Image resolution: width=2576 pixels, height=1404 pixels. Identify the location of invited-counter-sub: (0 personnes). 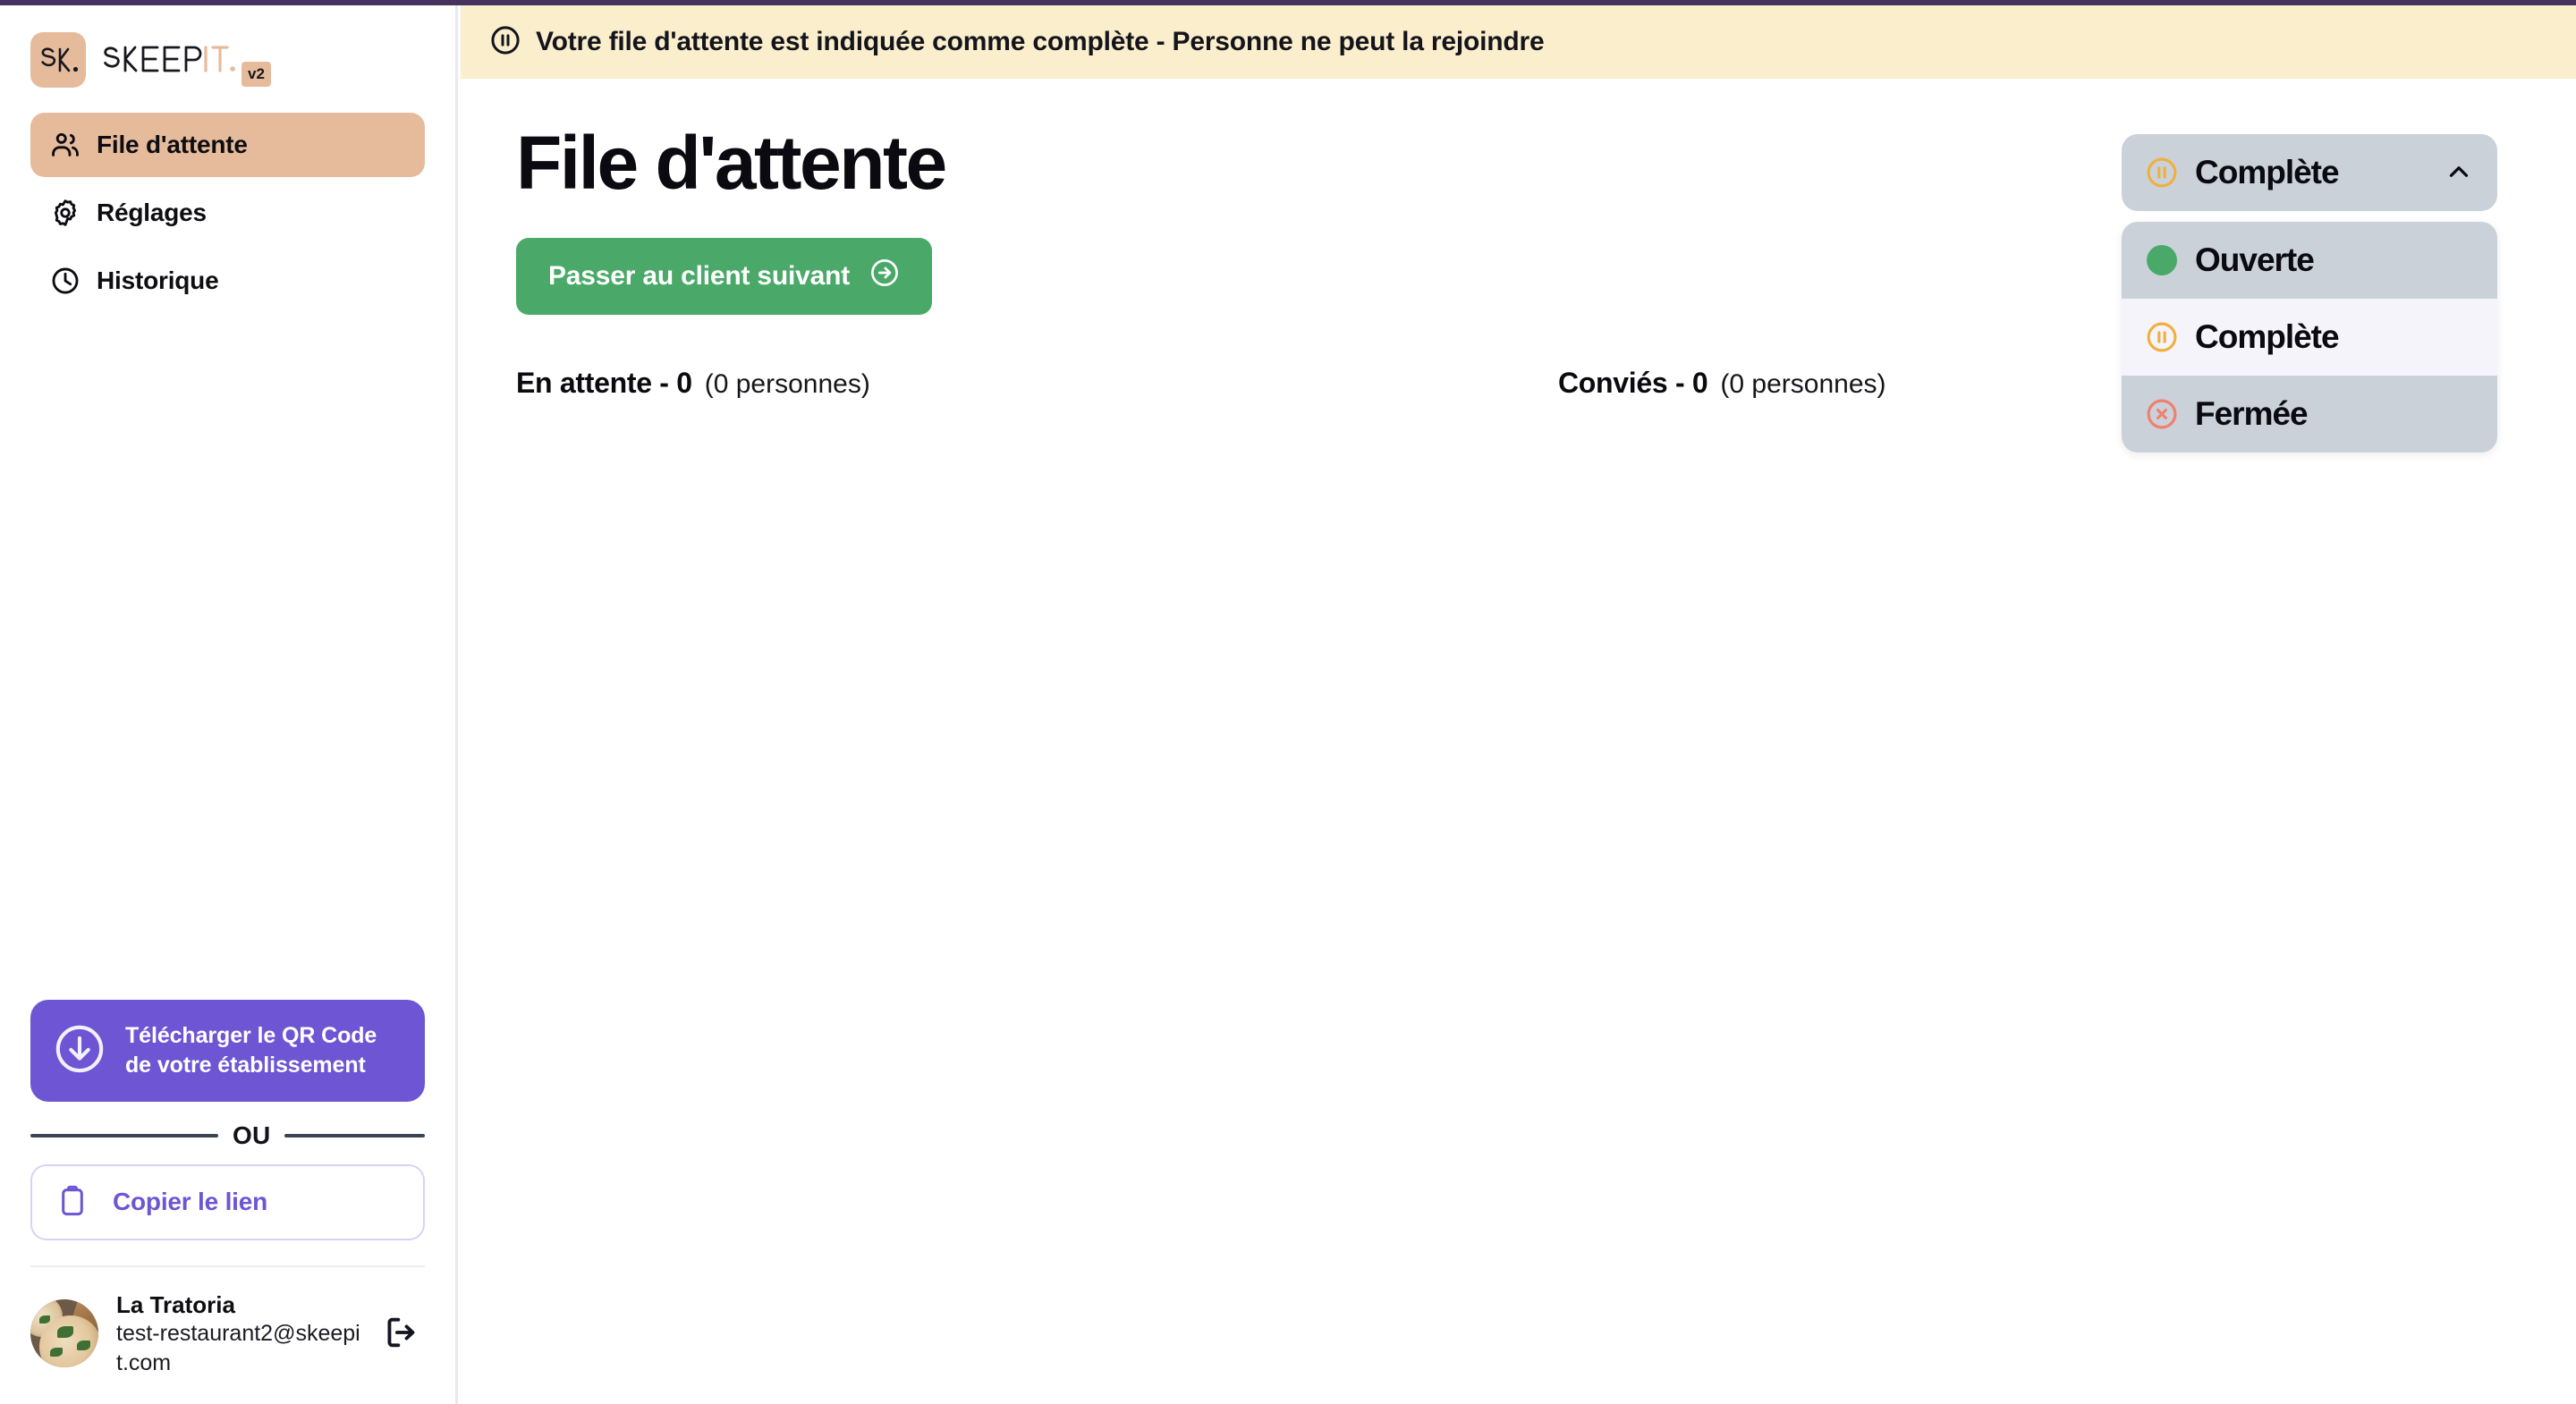
(1803, 384).